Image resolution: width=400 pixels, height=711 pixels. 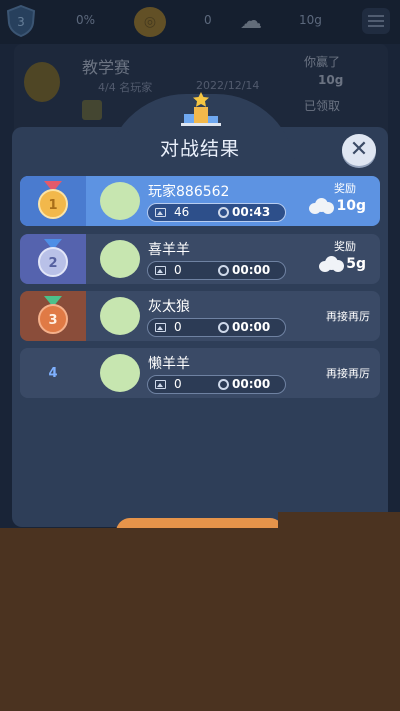 I want to click on result-row-4: 4 懒羊羊 0 00:00 再接再厉, so click(x=200, y=373).